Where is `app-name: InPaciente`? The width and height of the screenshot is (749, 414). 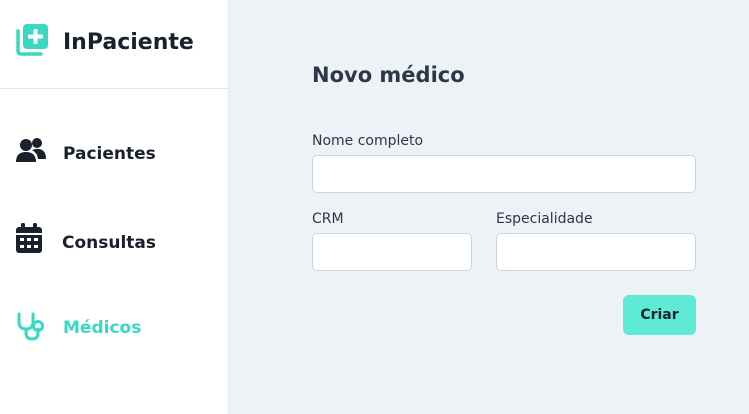 app-name: InPaciente is located at coordinates (128, 42).